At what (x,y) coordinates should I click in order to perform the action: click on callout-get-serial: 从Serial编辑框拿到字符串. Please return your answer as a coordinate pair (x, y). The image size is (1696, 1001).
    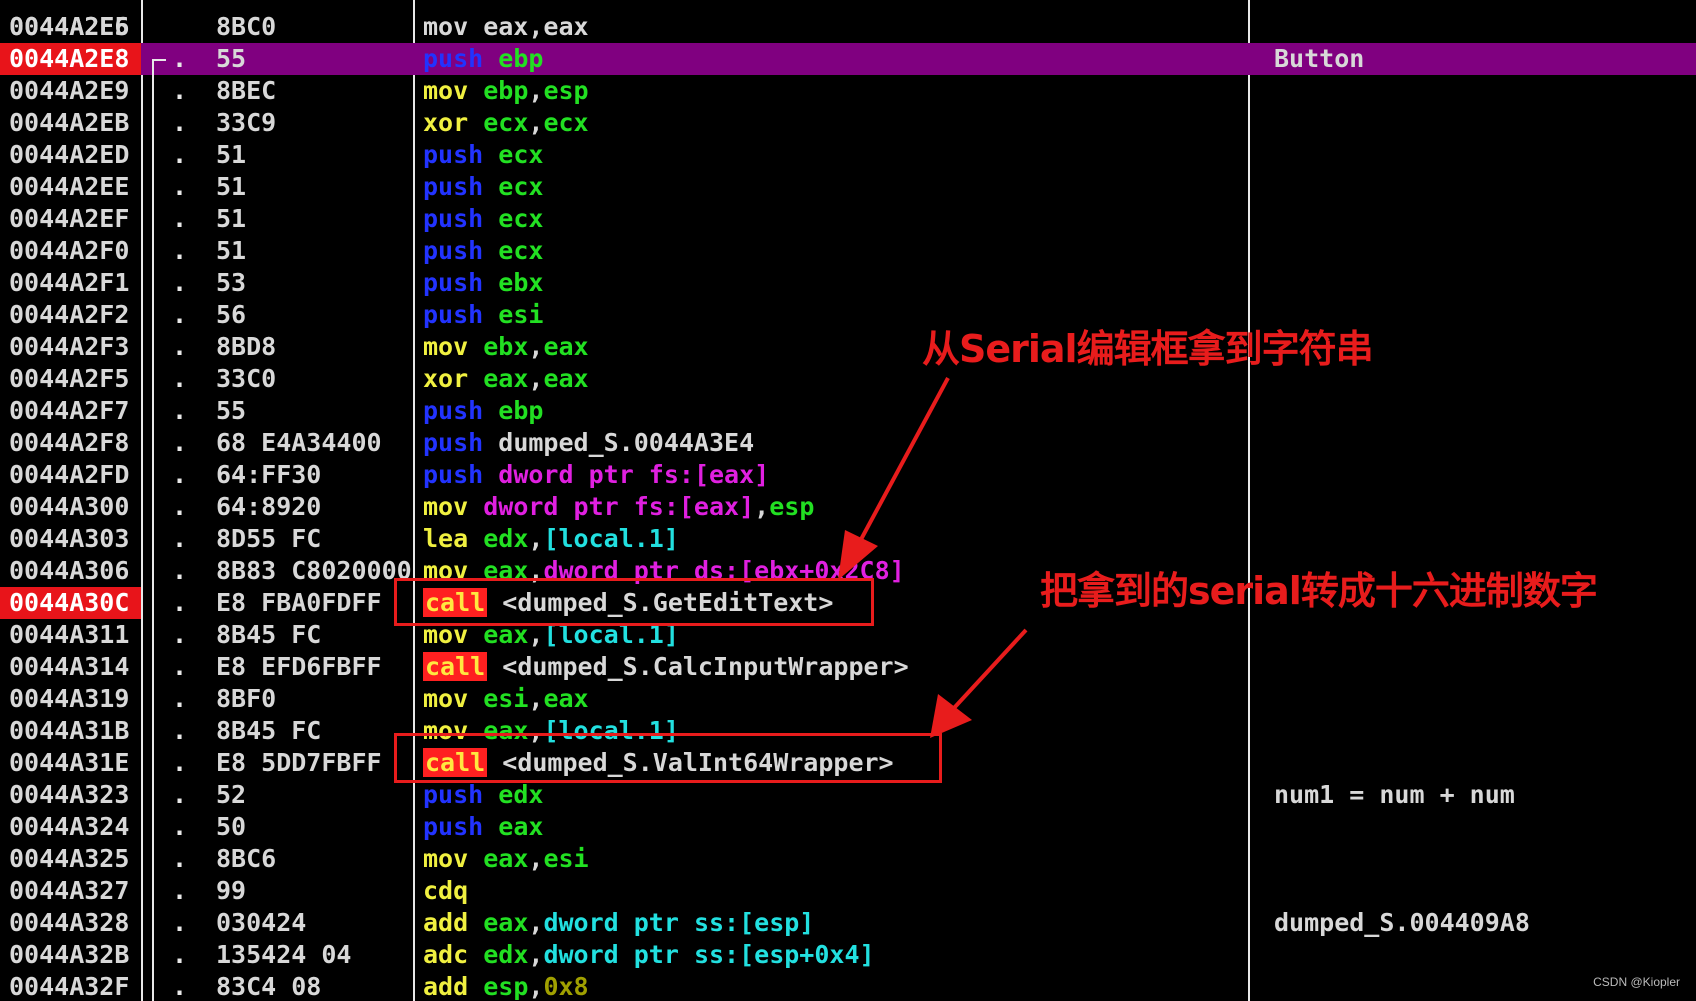
    Looking at the image, I should click on (1148, 349).